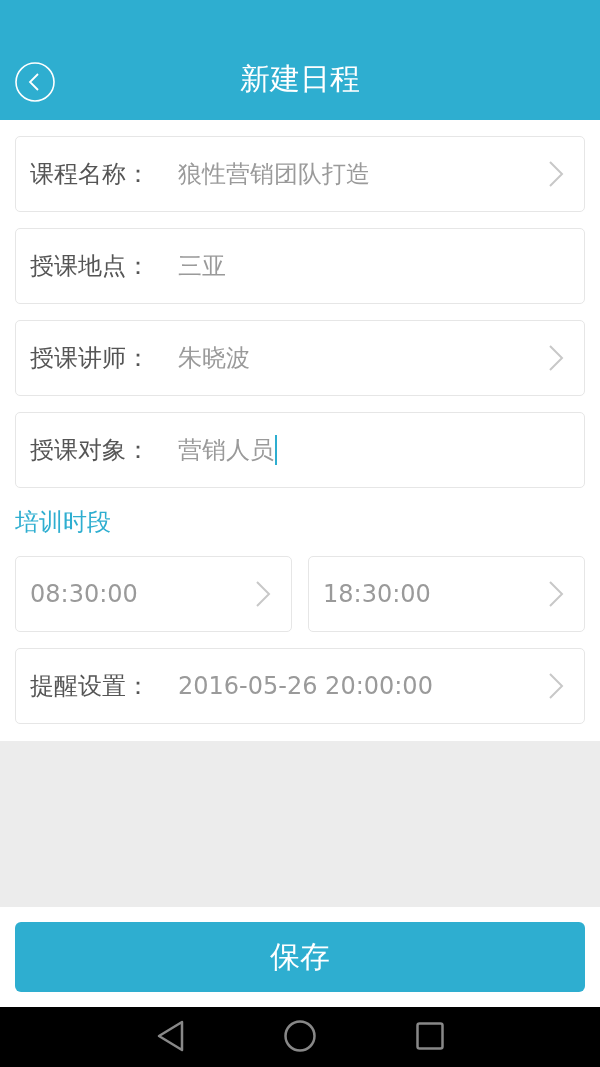 The width and height of the screenshot is (600, 1067). What do you see at coordinates (430, 1037) in the screenshot?
I see `recents-nav-icon` at bounding box center [430, 1037].